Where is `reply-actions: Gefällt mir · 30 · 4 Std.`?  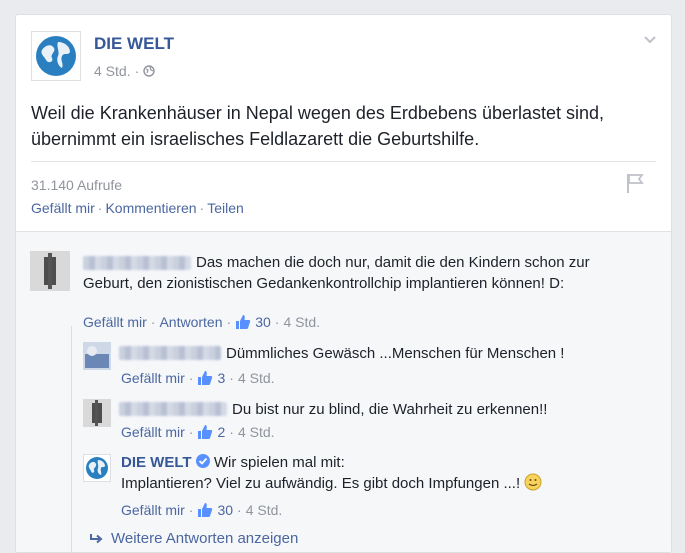 reply-actions: Gefällt mir · 30 · 4 Std. is located at coordinates (201, 510).